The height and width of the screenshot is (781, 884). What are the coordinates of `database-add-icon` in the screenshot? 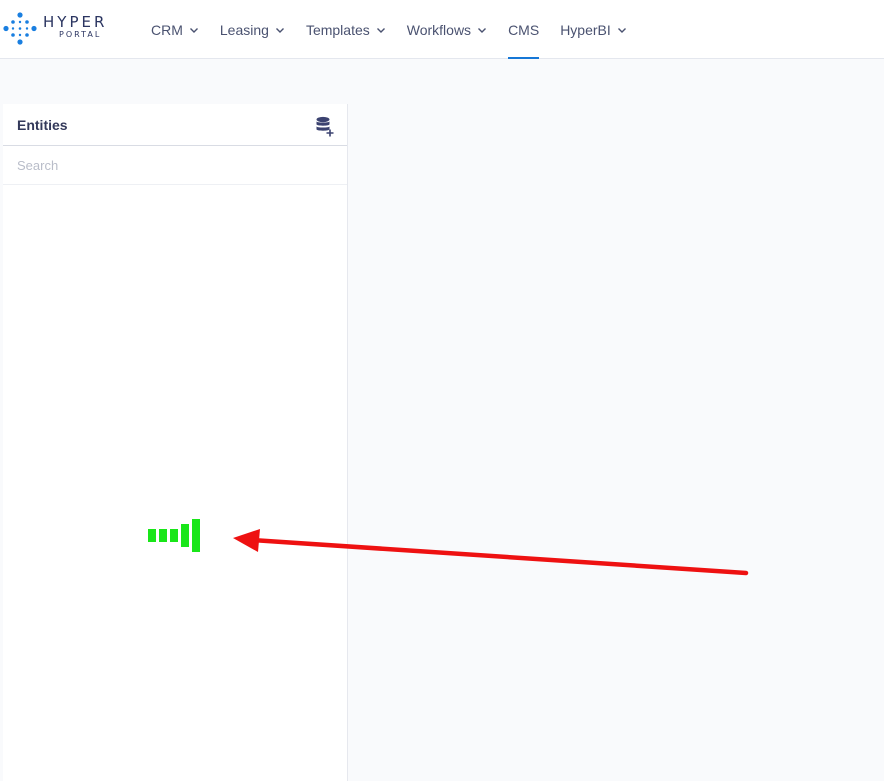 It's located at (325, 127).